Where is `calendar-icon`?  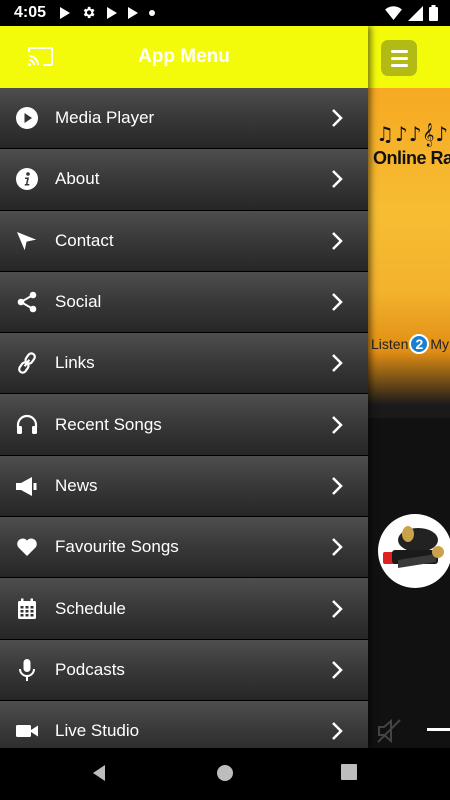
calendar-icon is located at coordinates (27, 609).